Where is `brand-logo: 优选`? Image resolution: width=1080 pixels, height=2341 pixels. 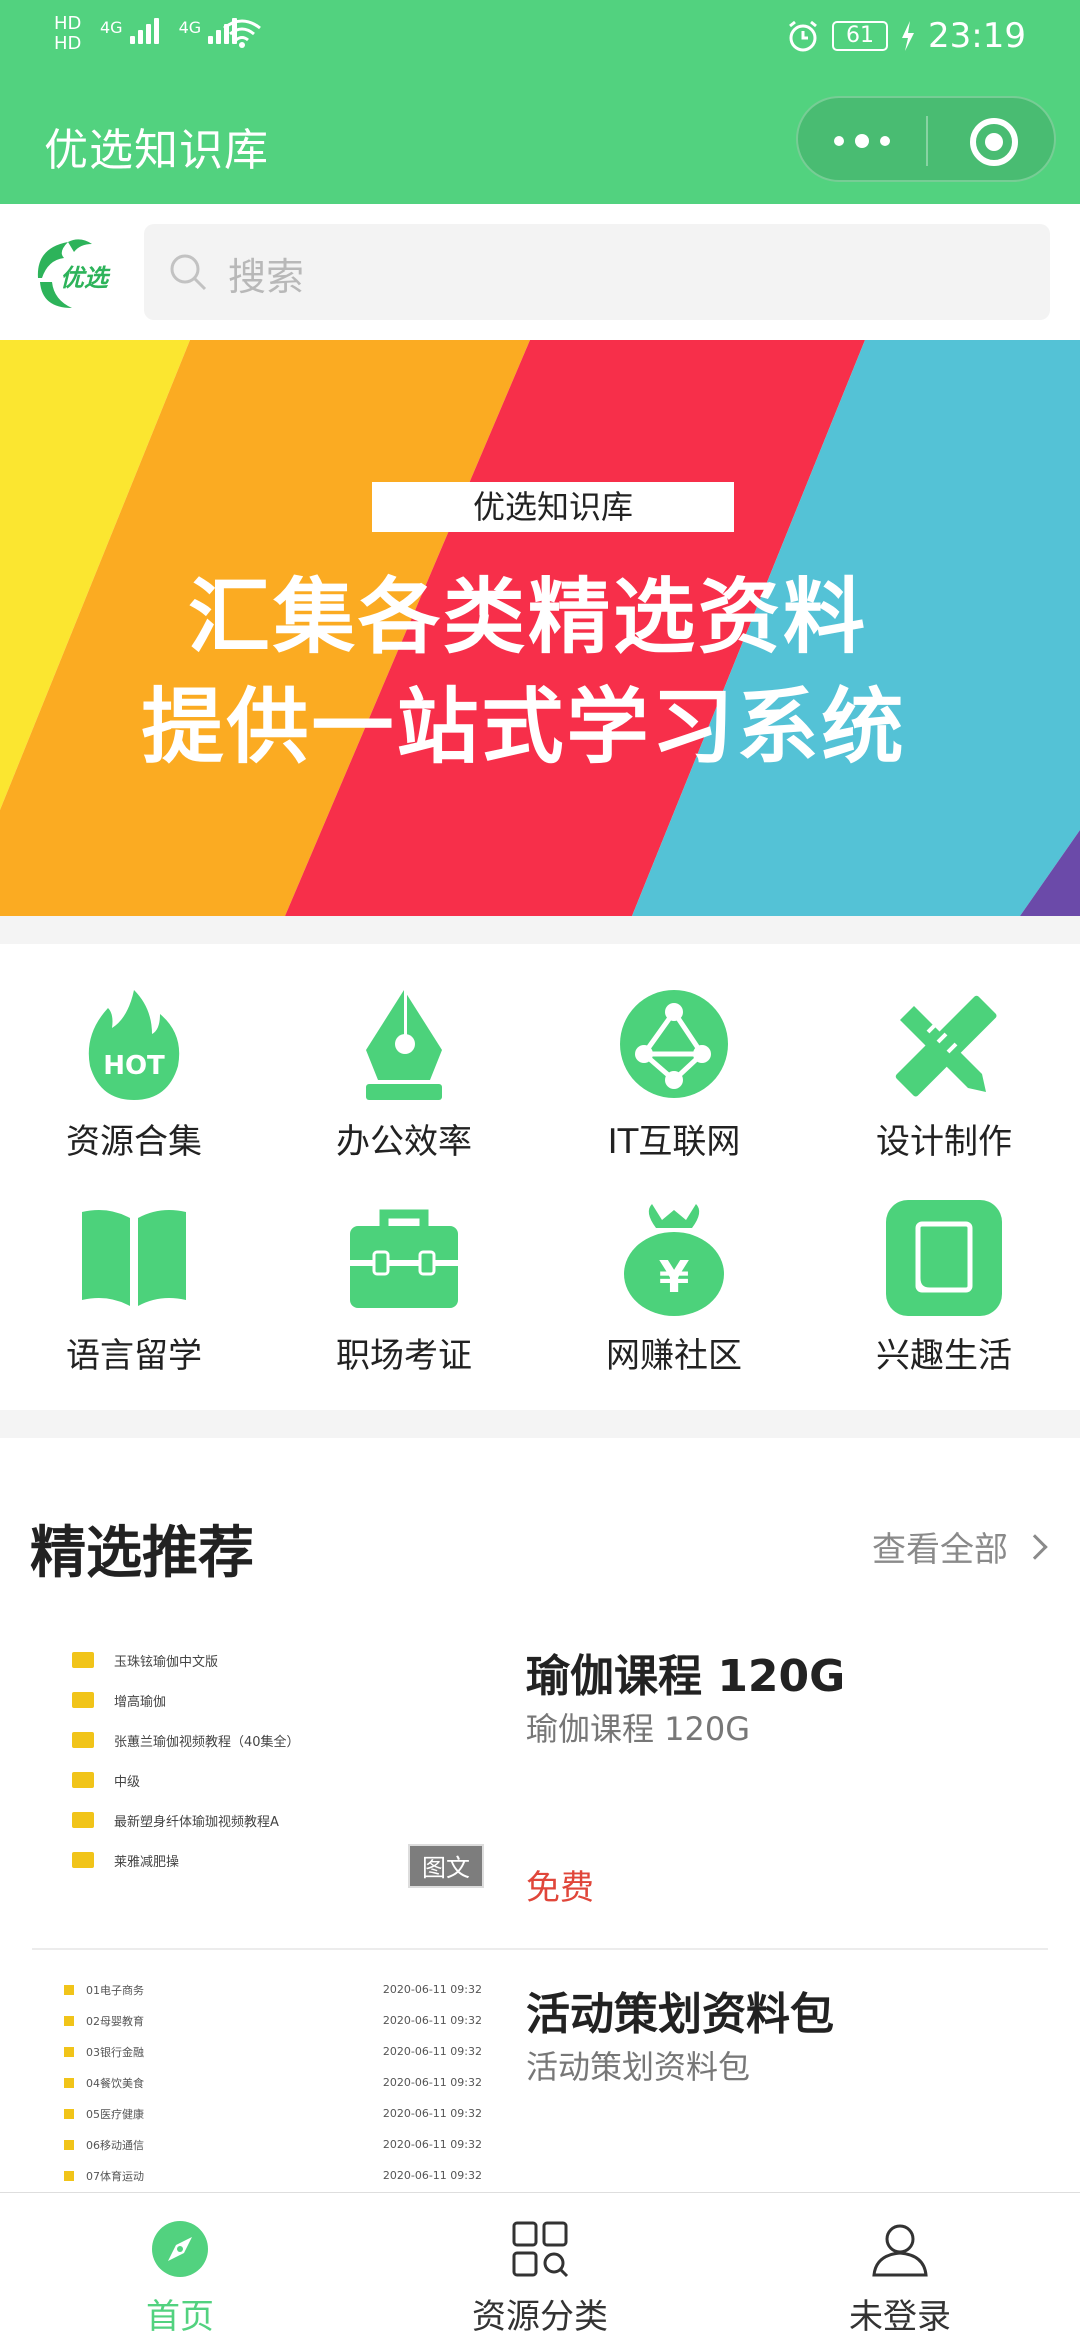
brand-logo: 优选 is located at coordinates (74, 273).